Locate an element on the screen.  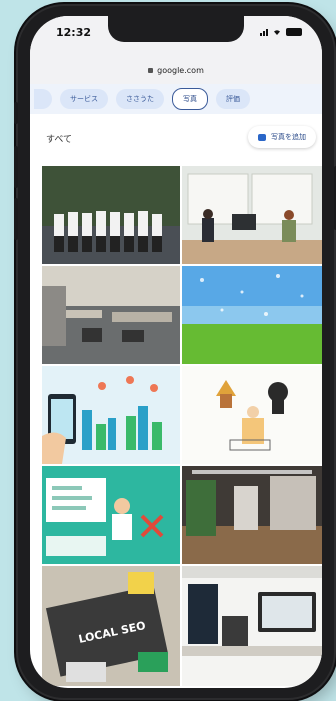
all-photos-label: すべて is located at coordinates (59, 140).